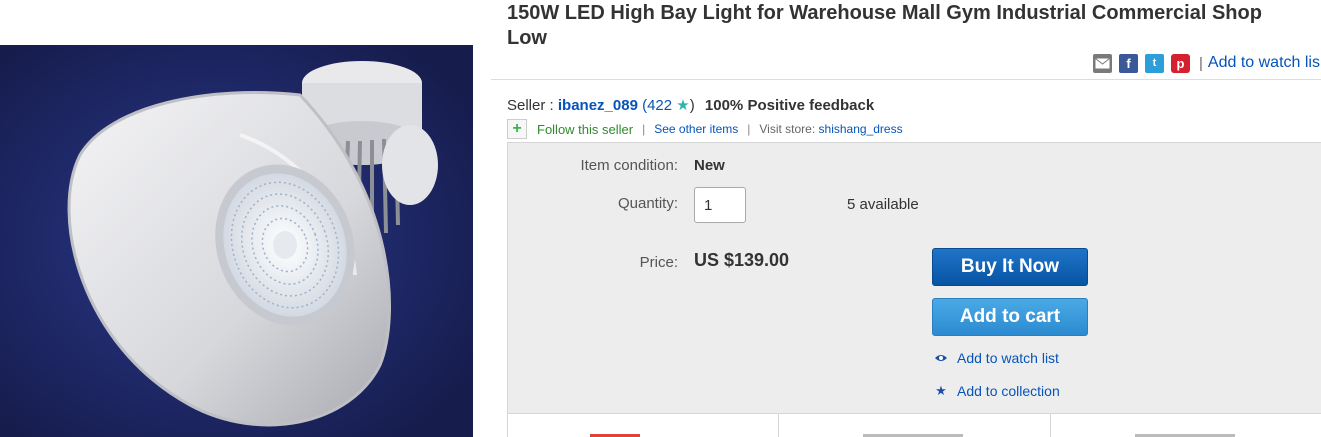  Describe the element at coordinates (1154, 63) in the screenshot. I see `twitter-icon: t` at that location.